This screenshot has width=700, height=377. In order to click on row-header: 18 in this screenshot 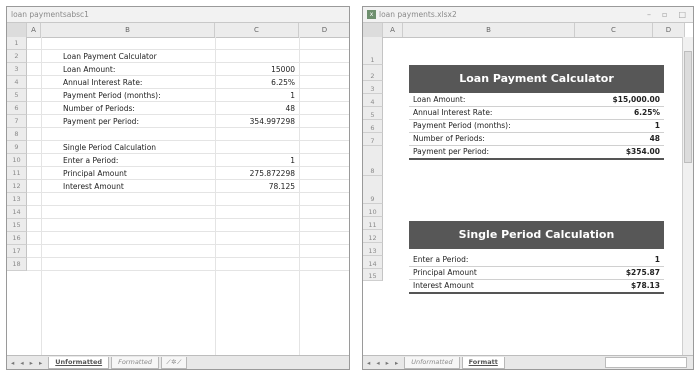, I will do `click(17, 264)`.